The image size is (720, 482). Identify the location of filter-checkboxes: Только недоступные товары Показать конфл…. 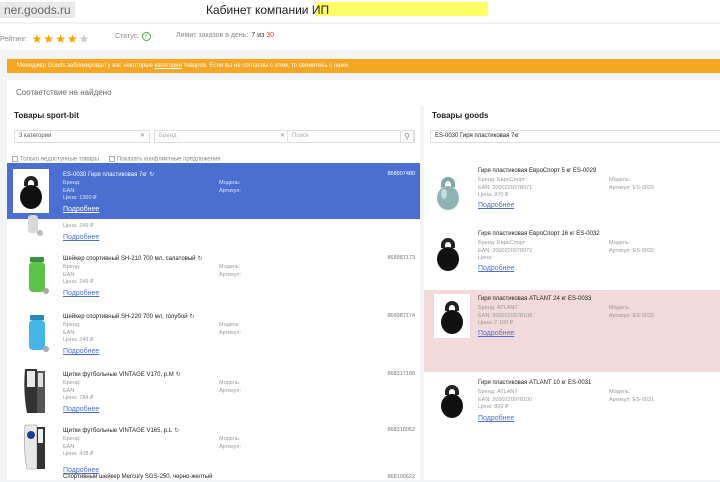
(116, 159).